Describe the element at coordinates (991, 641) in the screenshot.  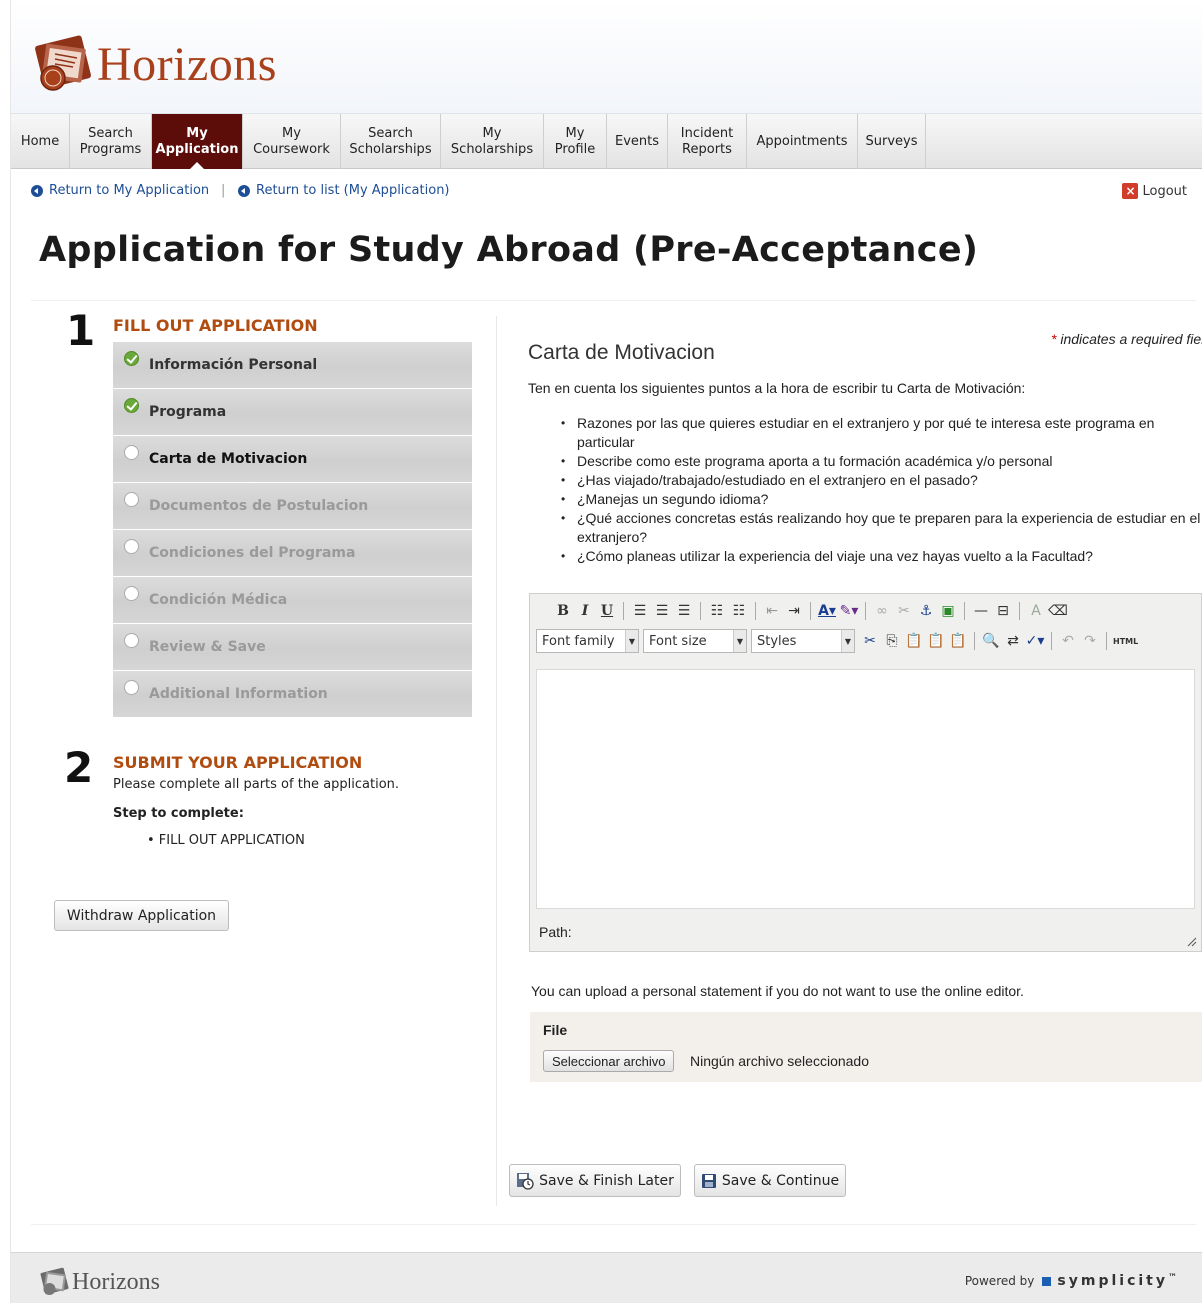
I see `find-icon: 🔍` at that location.